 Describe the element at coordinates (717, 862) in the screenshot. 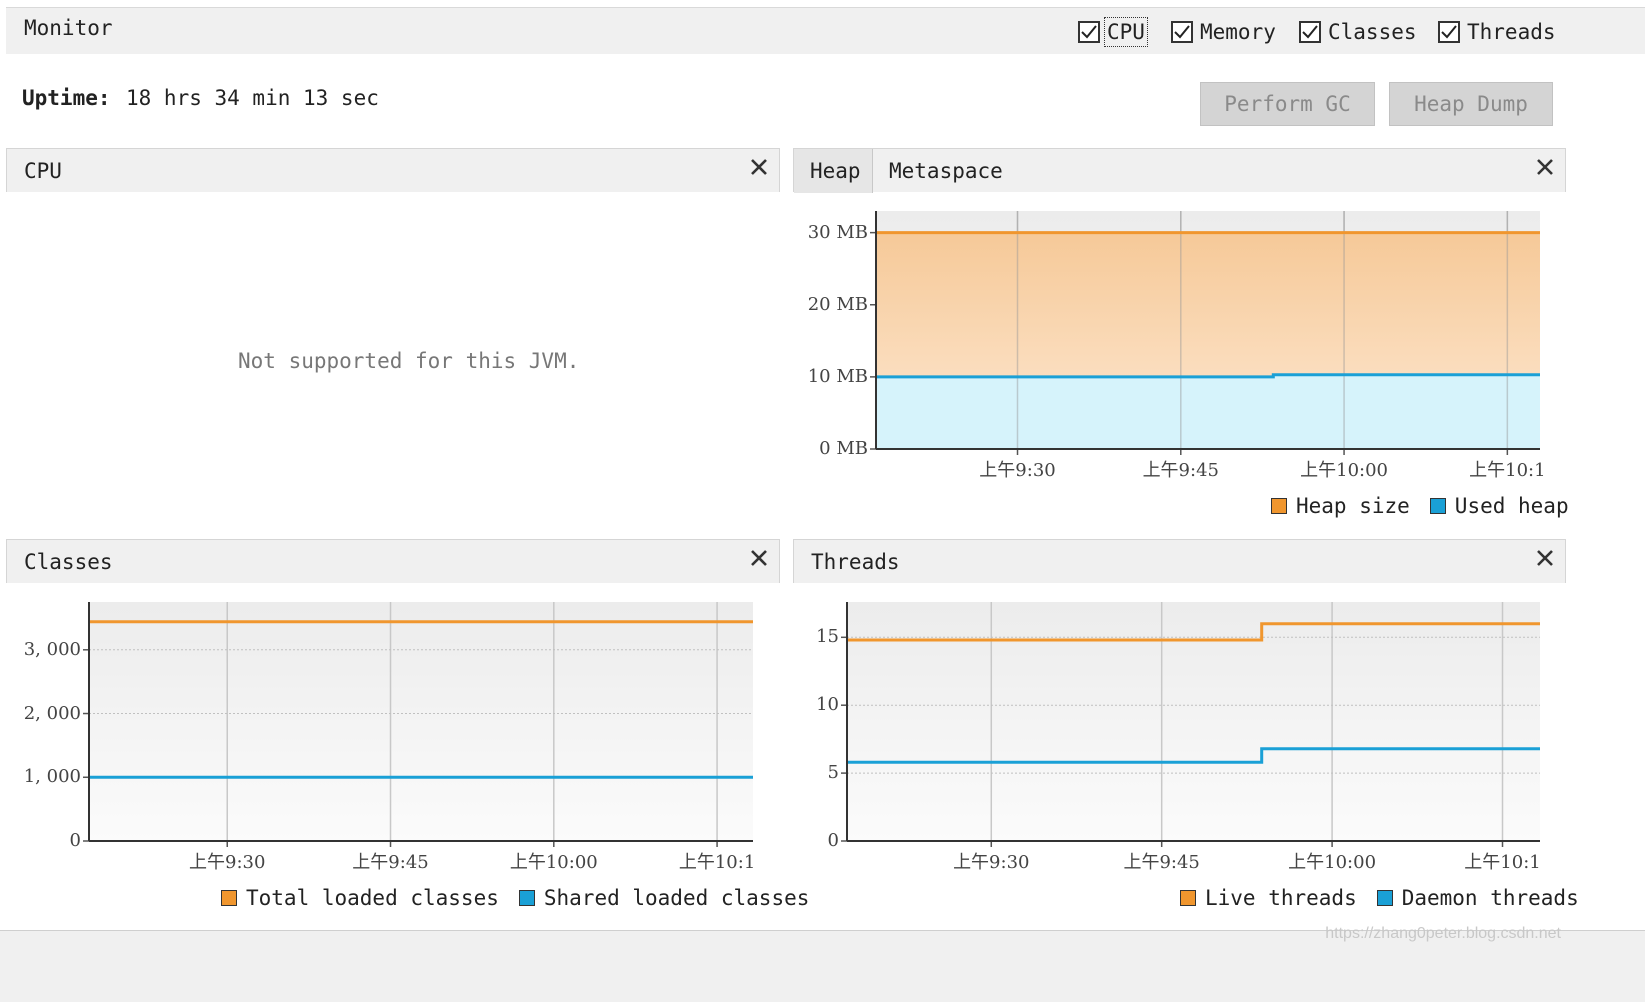

I see `classes-xtick-label: 上午10:1` at that location.